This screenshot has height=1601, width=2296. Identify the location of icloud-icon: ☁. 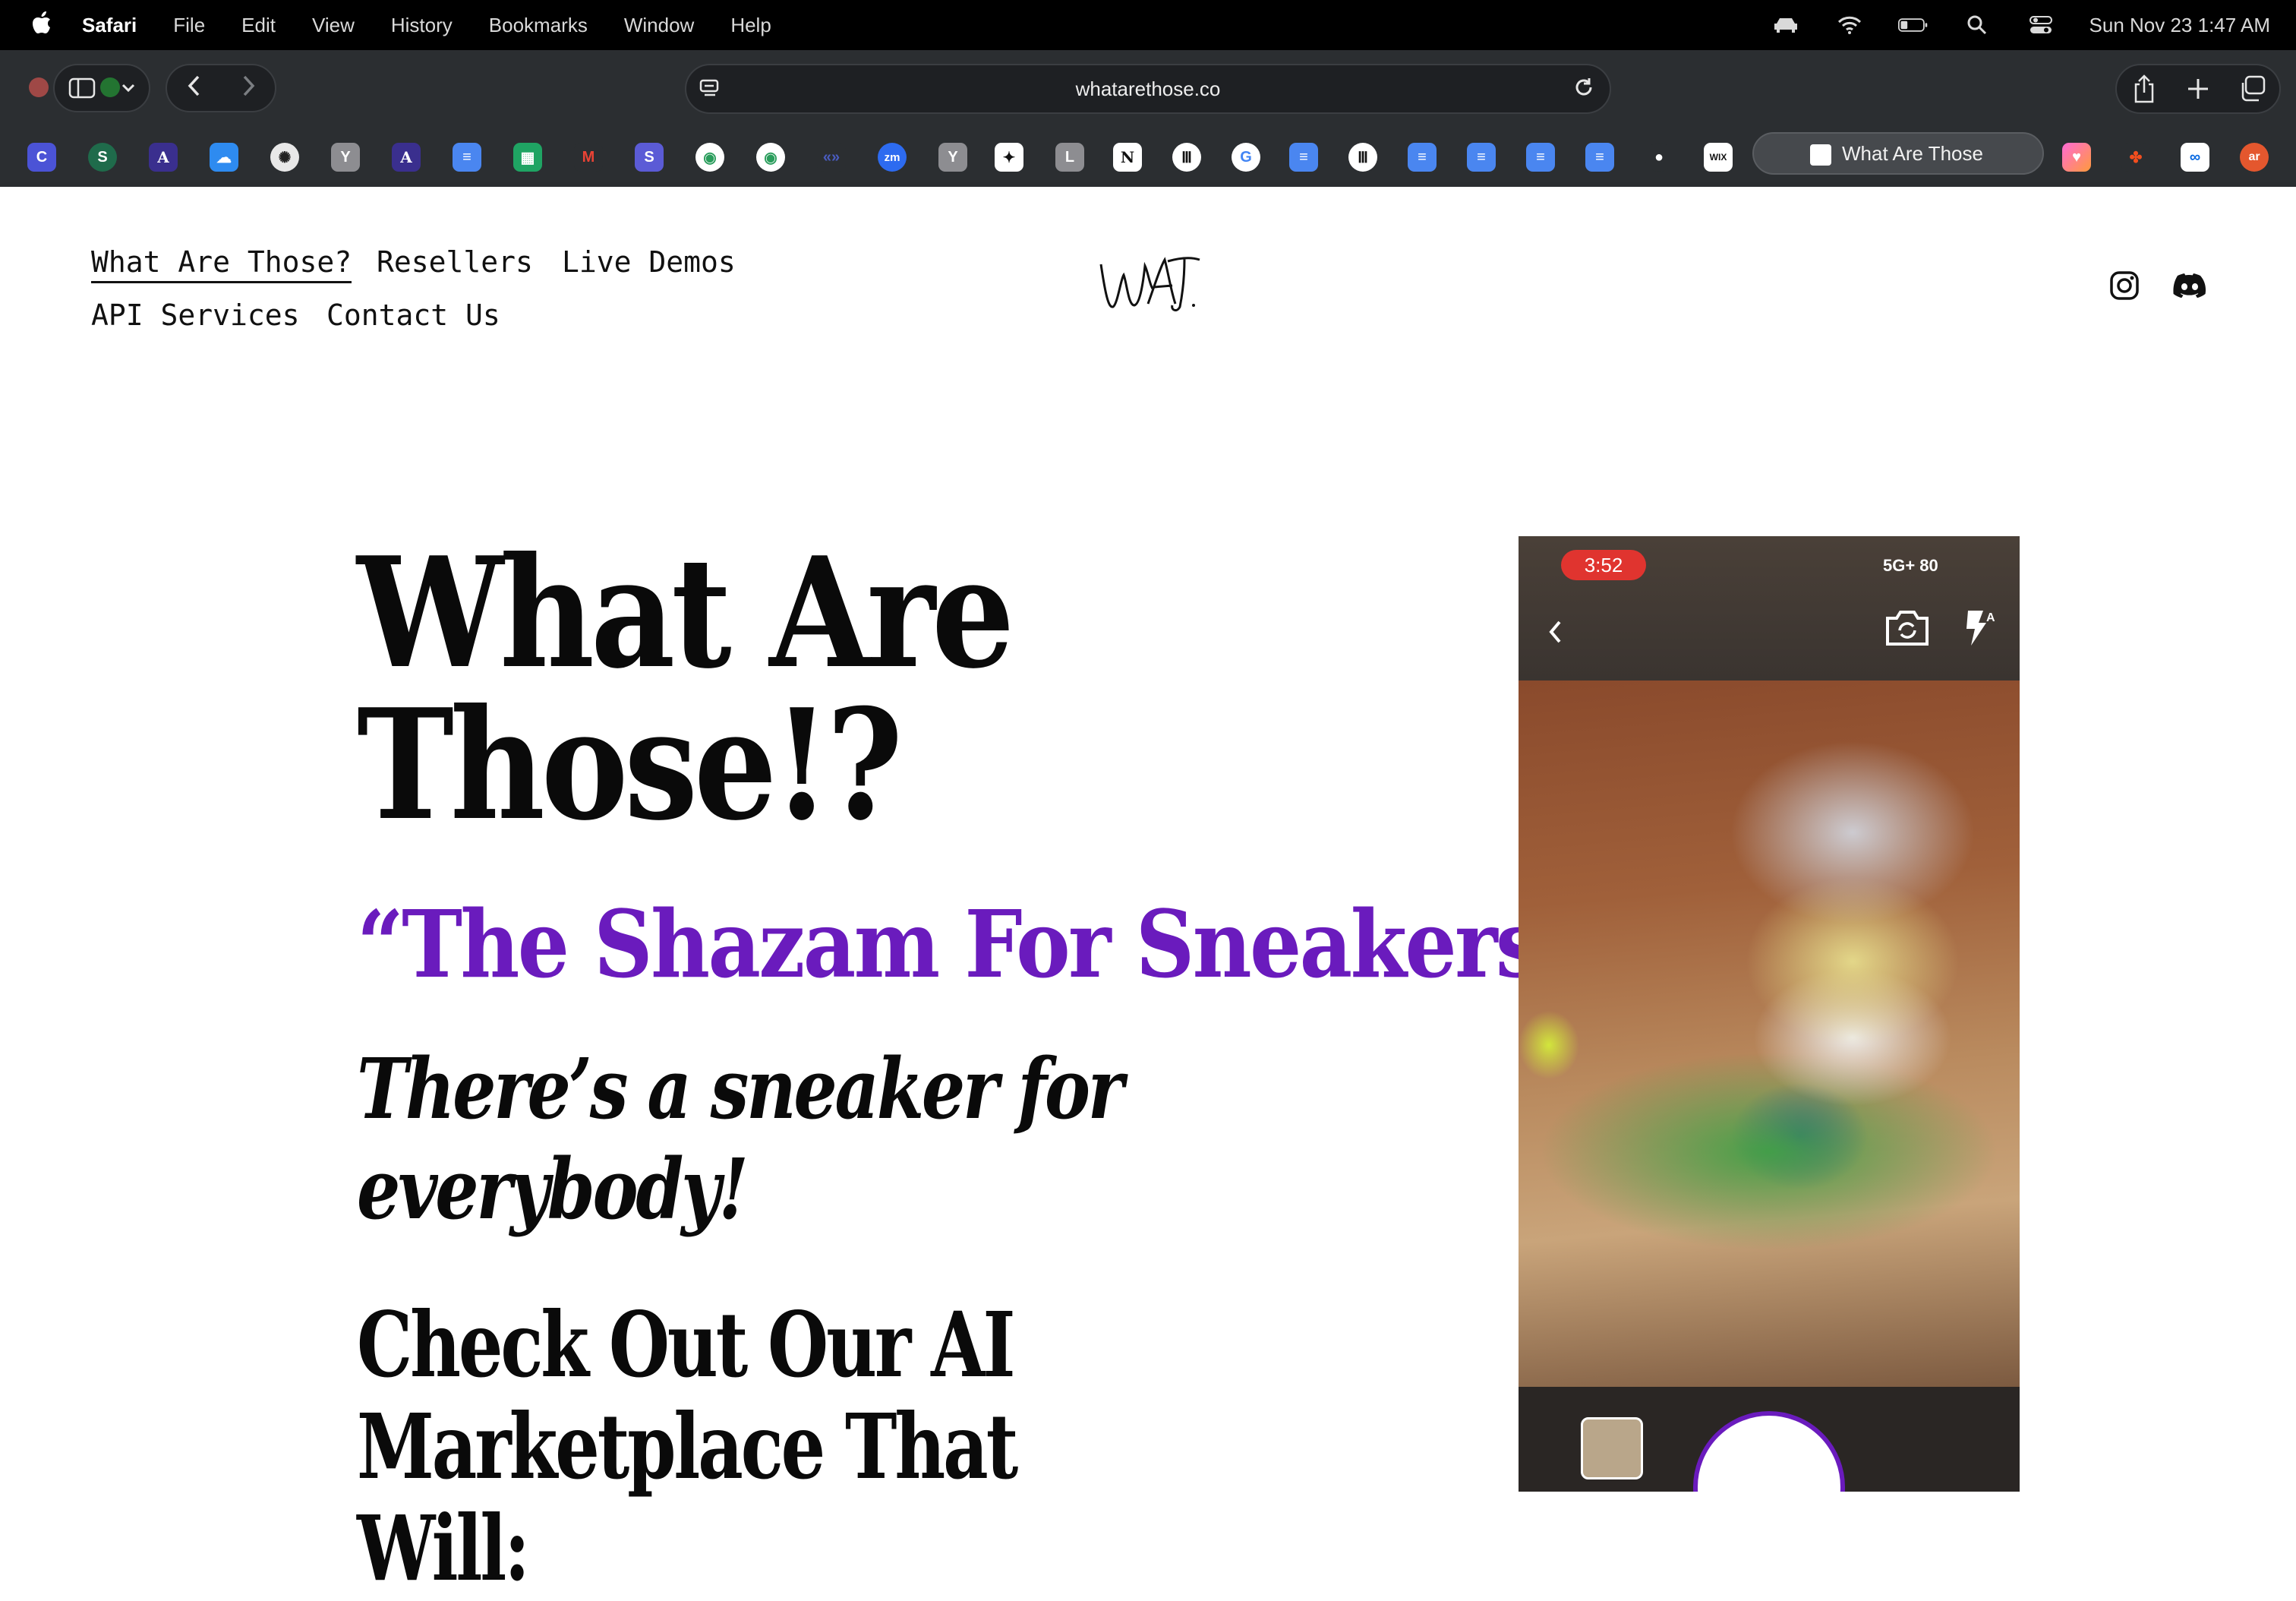
(224, 157).